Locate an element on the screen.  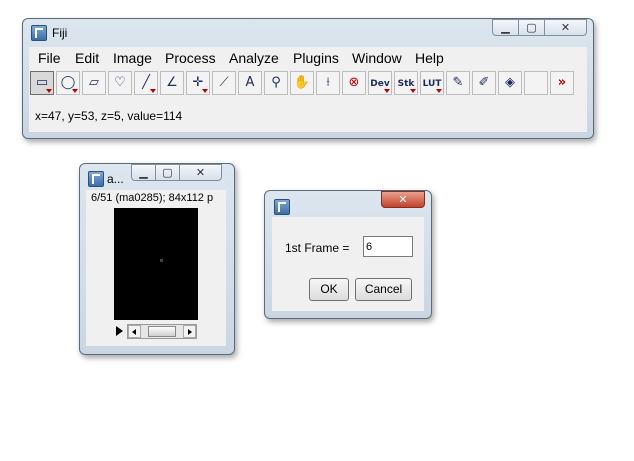
fiji-titlebar: Fiji ▁ ▢ ✕ is located at coordinates (308, 32).